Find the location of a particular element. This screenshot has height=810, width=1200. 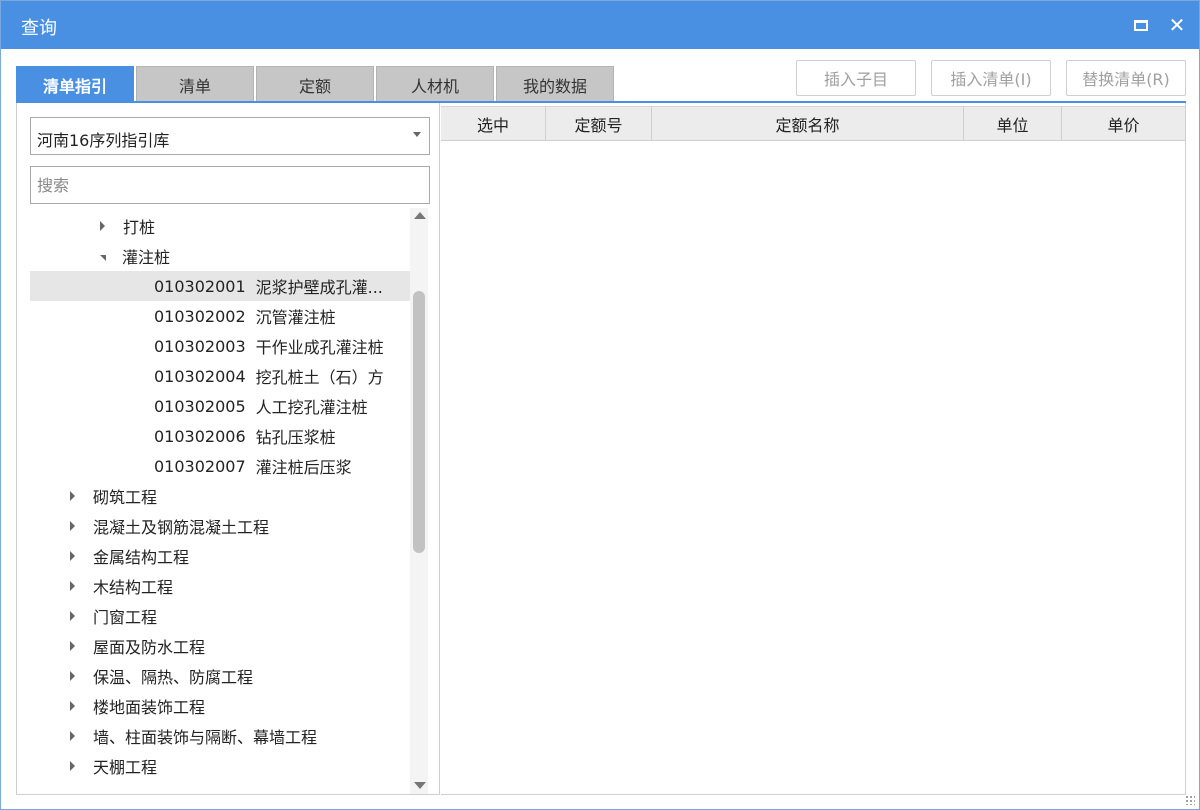

item-code: 010302003 is located at coordinates (200, 346).